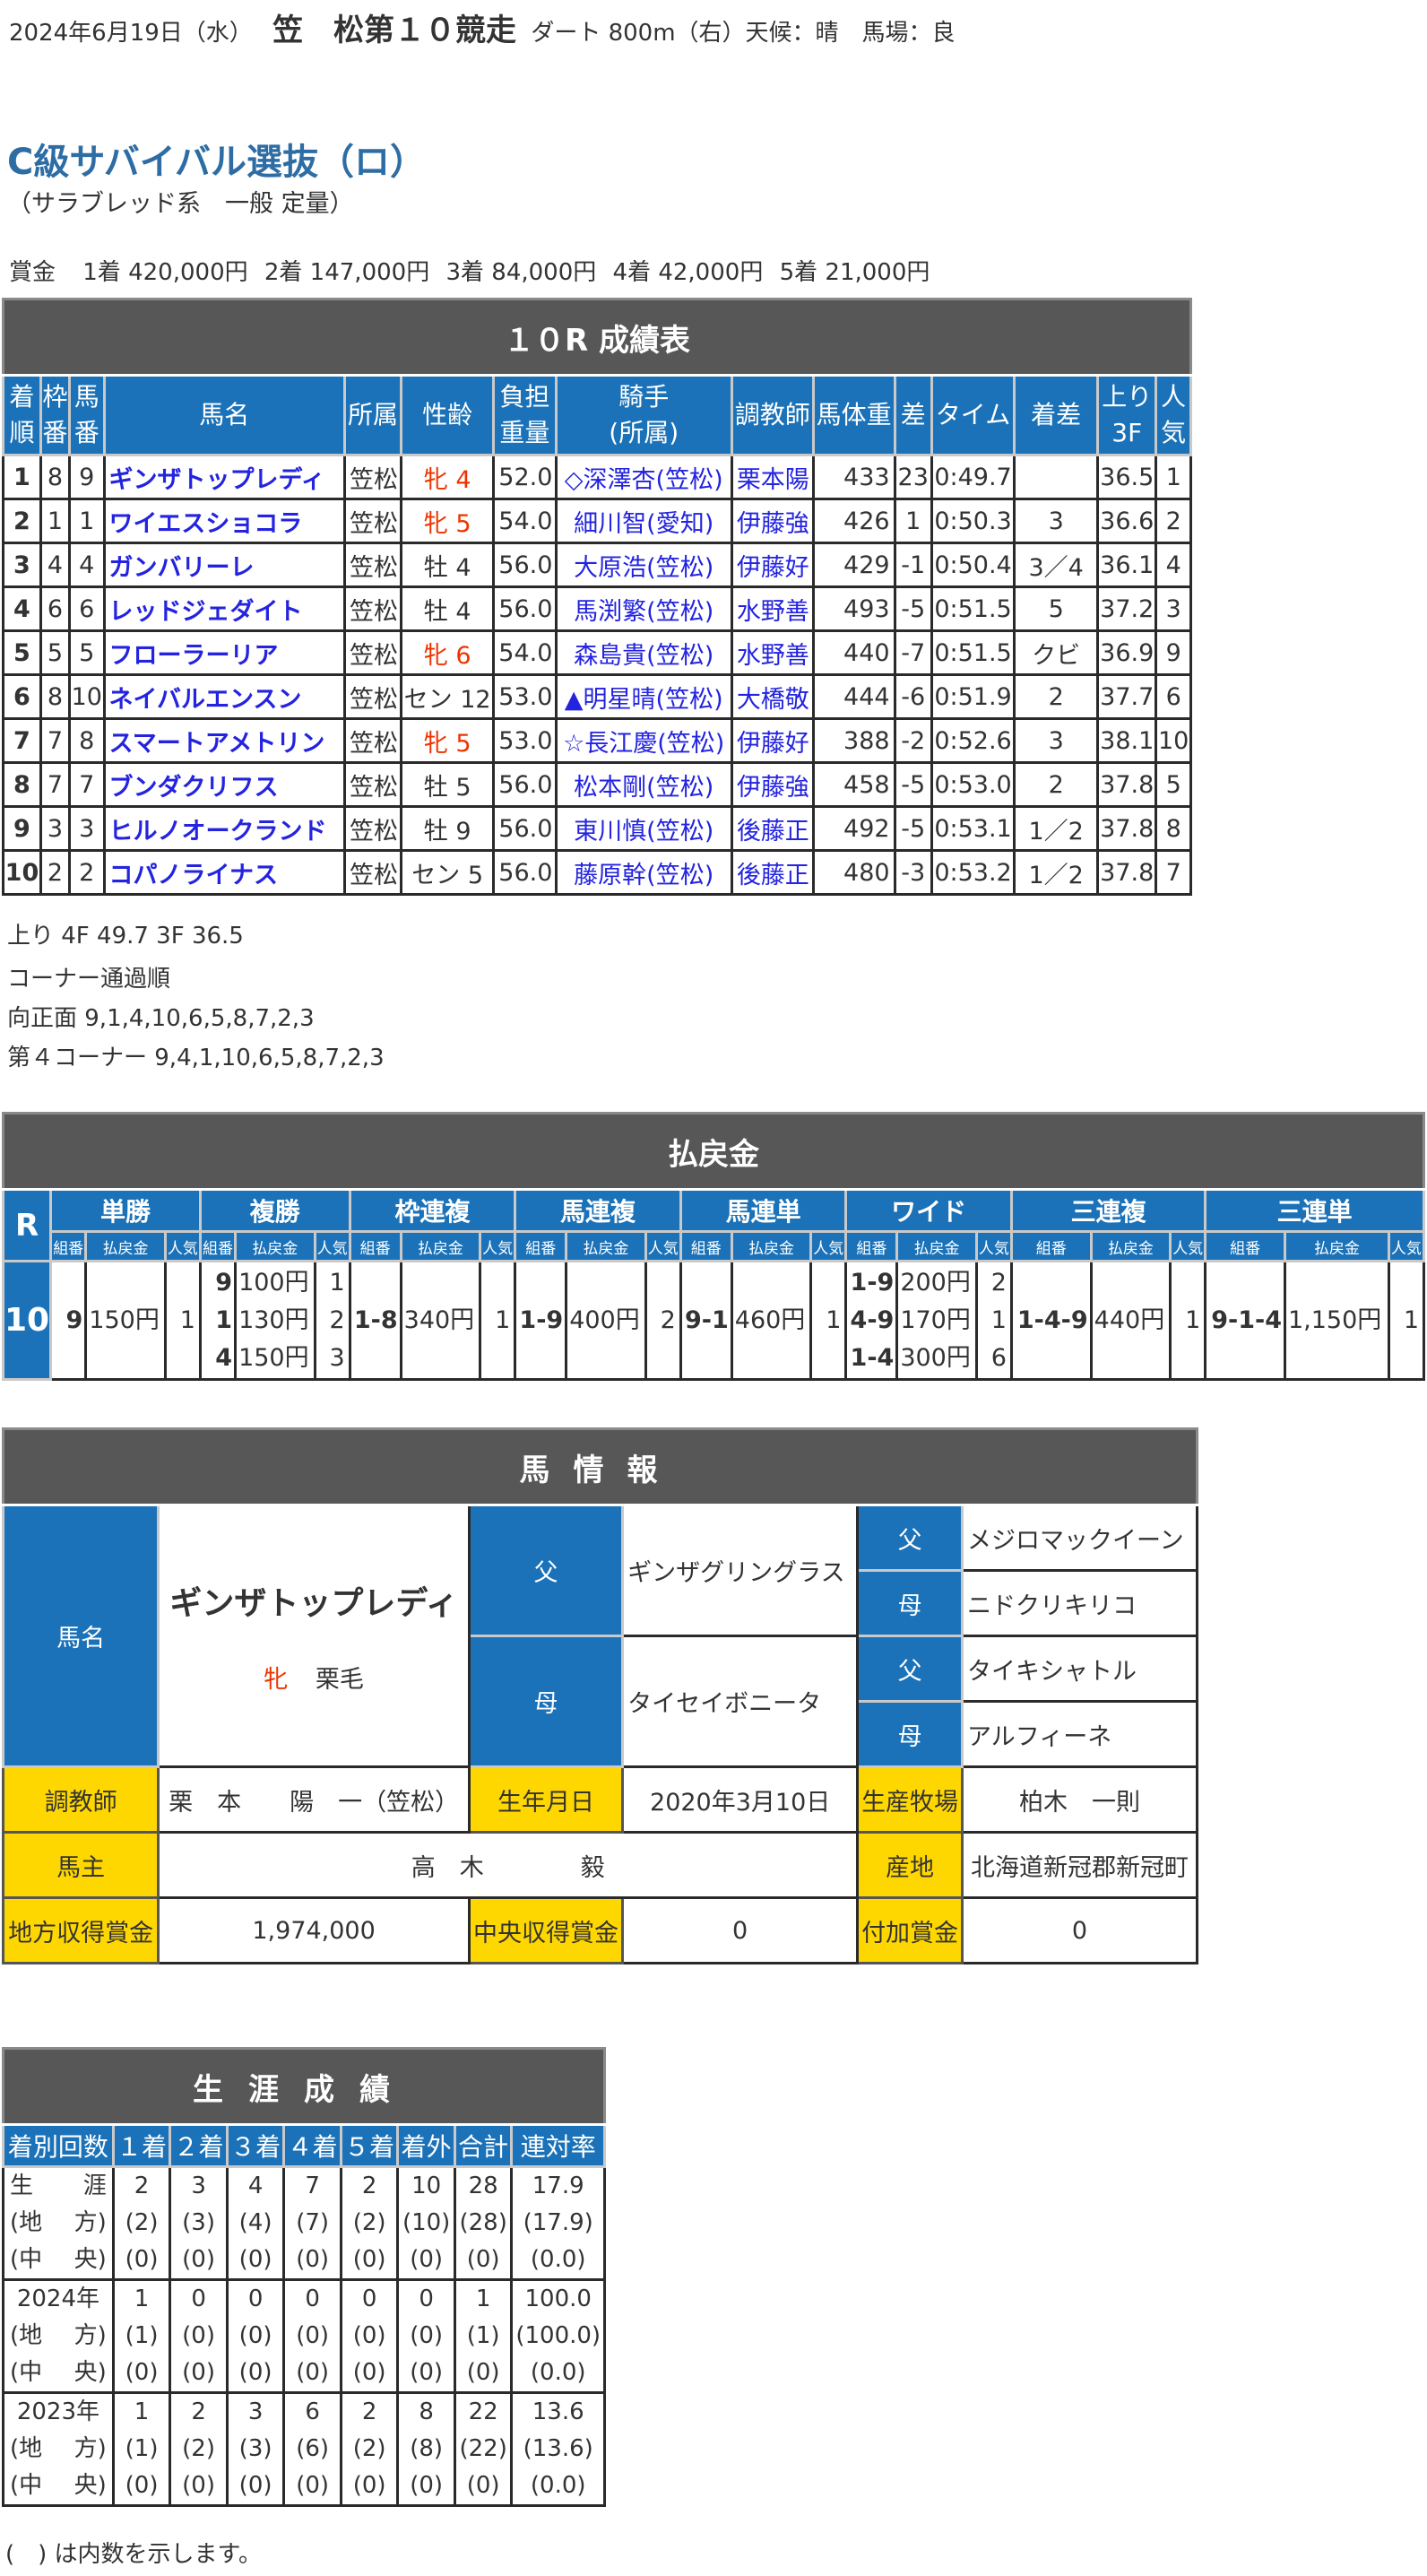 This screenshot has height=2576, width=1427. I want to click on result-name: ヒルノオークランド, so click(224, 828).